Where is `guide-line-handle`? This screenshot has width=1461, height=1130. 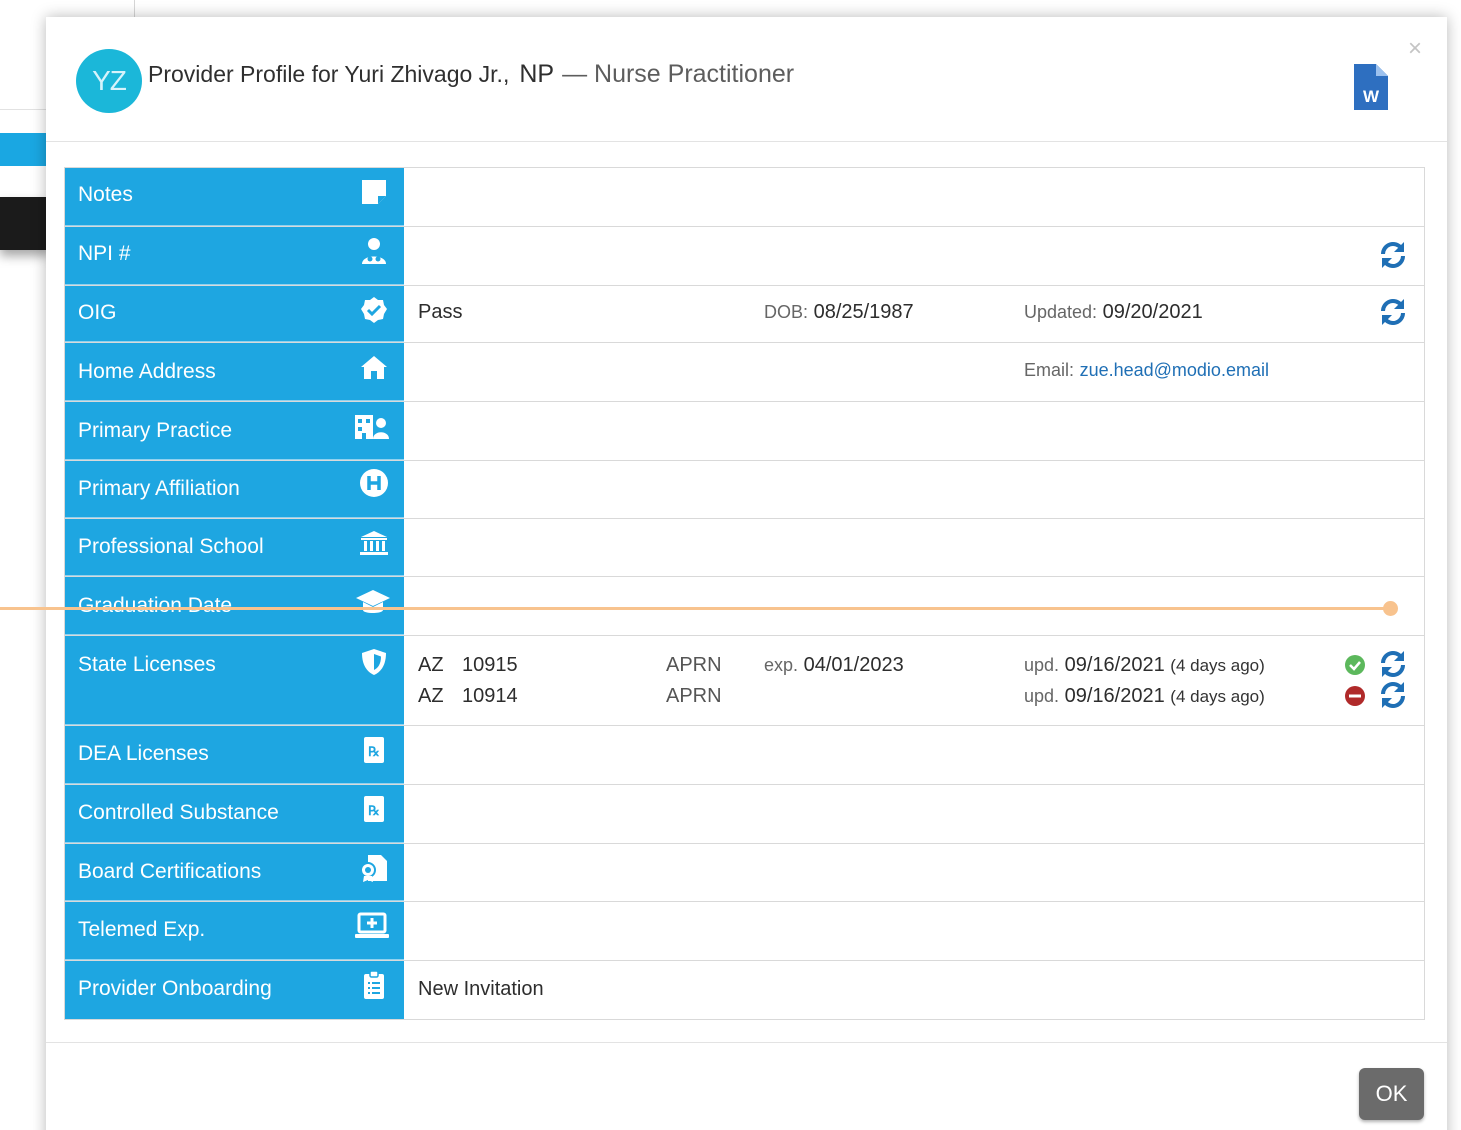
guide-line-handle is located at coordinates (1390, 608).